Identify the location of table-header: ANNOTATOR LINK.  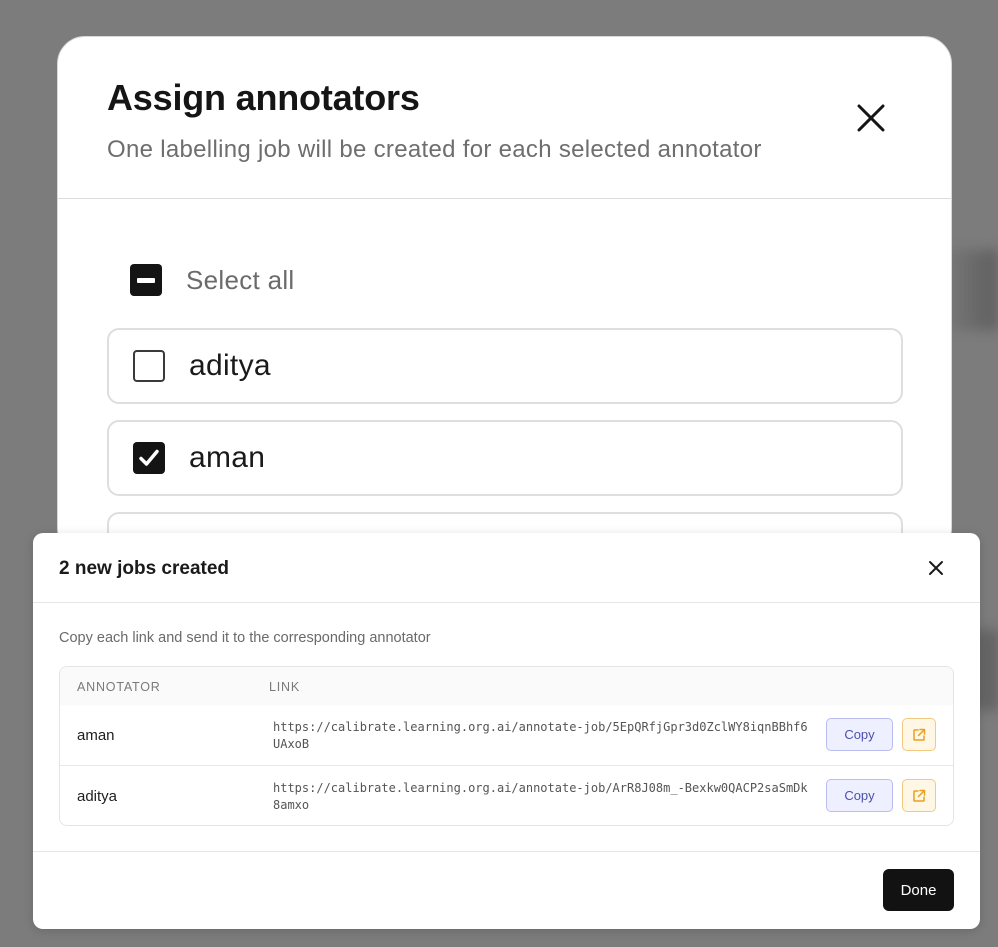
(506, 686).